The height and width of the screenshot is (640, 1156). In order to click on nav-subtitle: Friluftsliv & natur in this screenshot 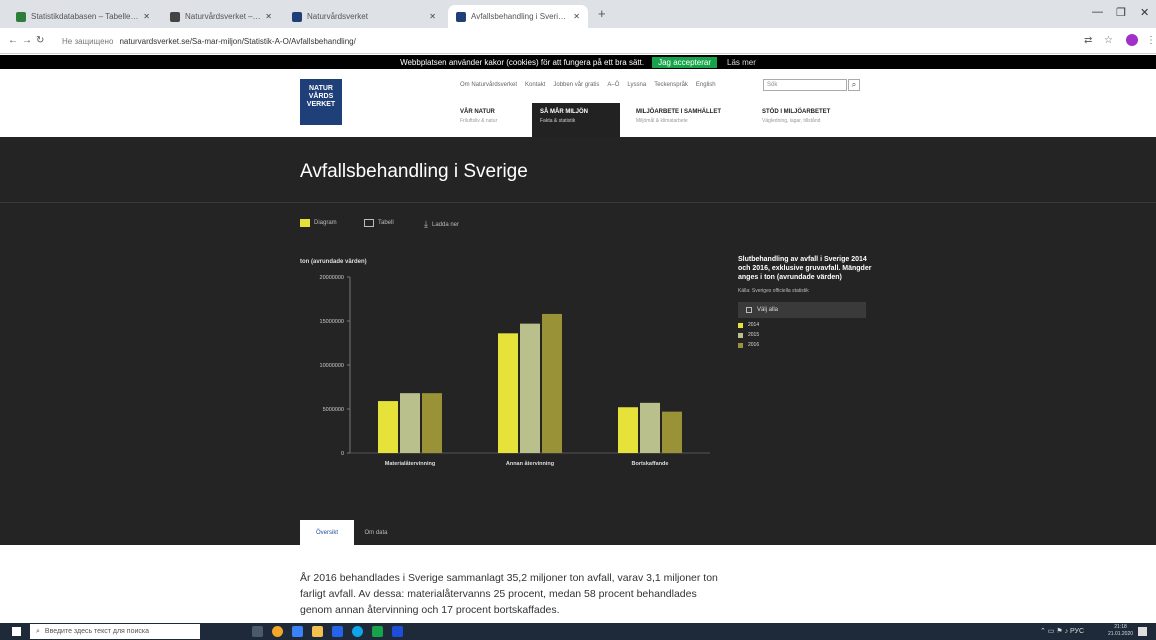, I will do `click(479, 121)`.